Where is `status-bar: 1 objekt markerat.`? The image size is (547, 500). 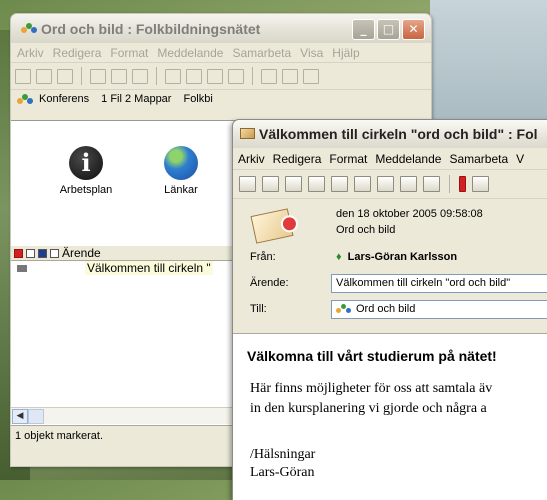
status-bar: 1 objekt markerat. is located at coordinates (128, 435).